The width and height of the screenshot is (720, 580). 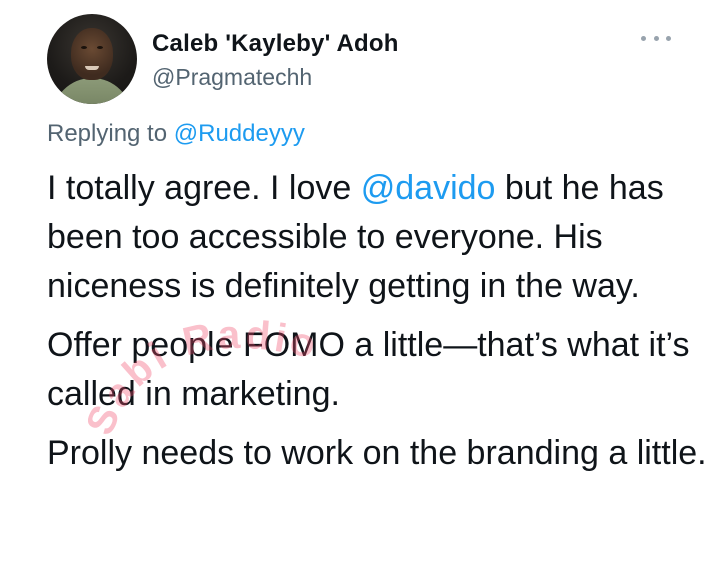 I want to click on avatar-eye-right, so click(x=100, y=47).